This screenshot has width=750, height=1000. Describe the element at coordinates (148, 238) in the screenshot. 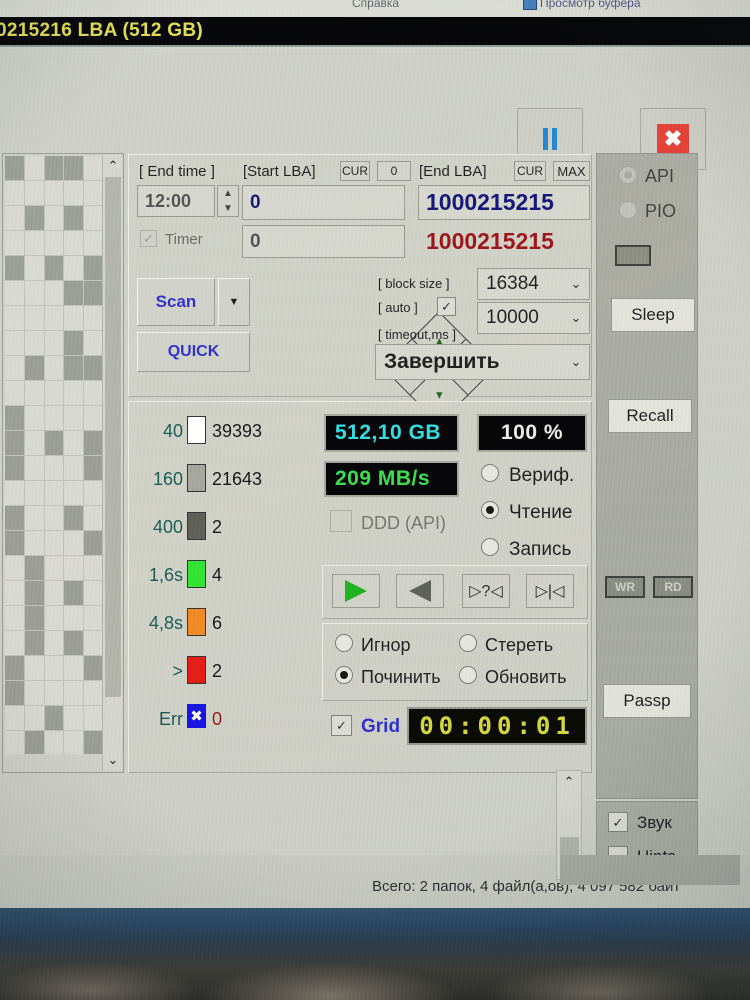

I see `timer-checkbox: ✓` at that location.